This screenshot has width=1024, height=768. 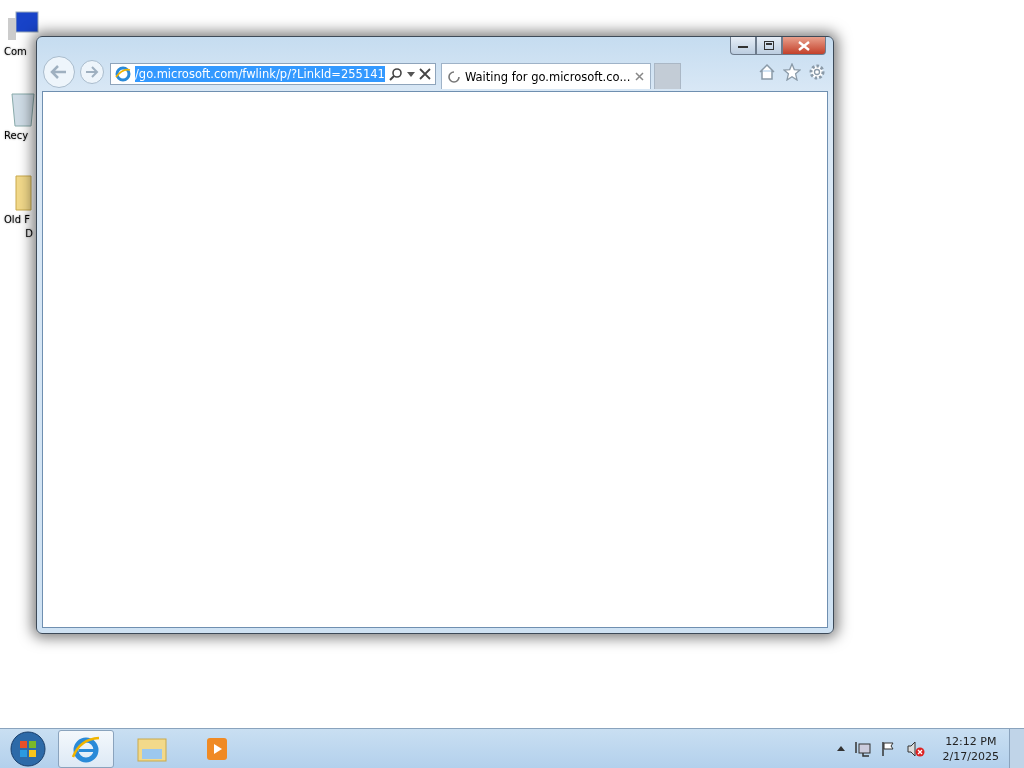 What do you see at coordinates (743, 46) in the screenshot?
I see `minimize-button` at bounding box center [743, 46].